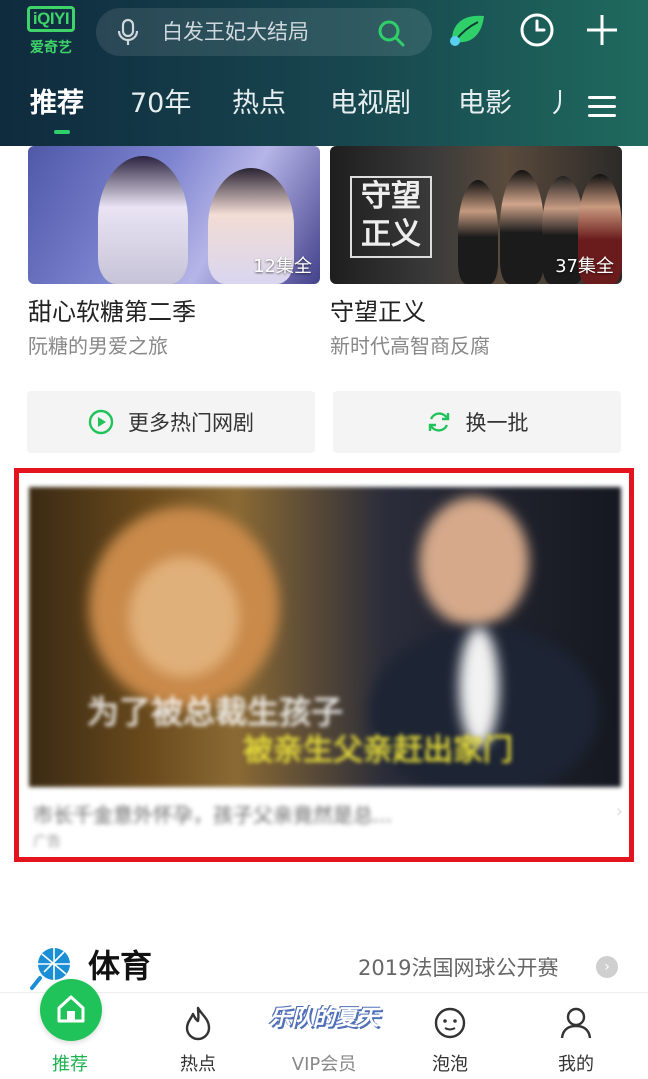  Describe the element at coordinates (602, 106) in the screenshot. I see `tab-menu-button` at that location.